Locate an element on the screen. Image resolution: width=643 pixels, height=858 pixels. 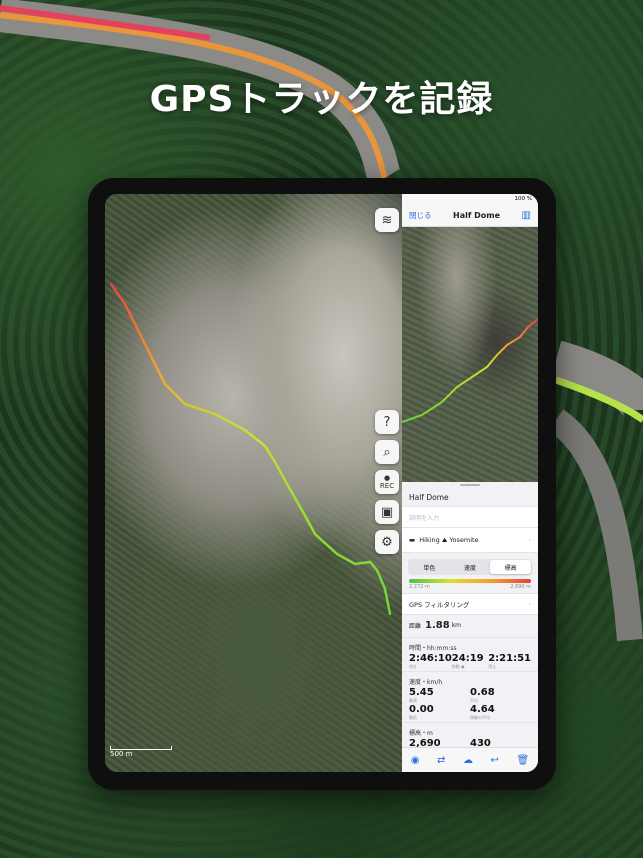
segment-elevation: 標高 is located at coordinates (511, 567).